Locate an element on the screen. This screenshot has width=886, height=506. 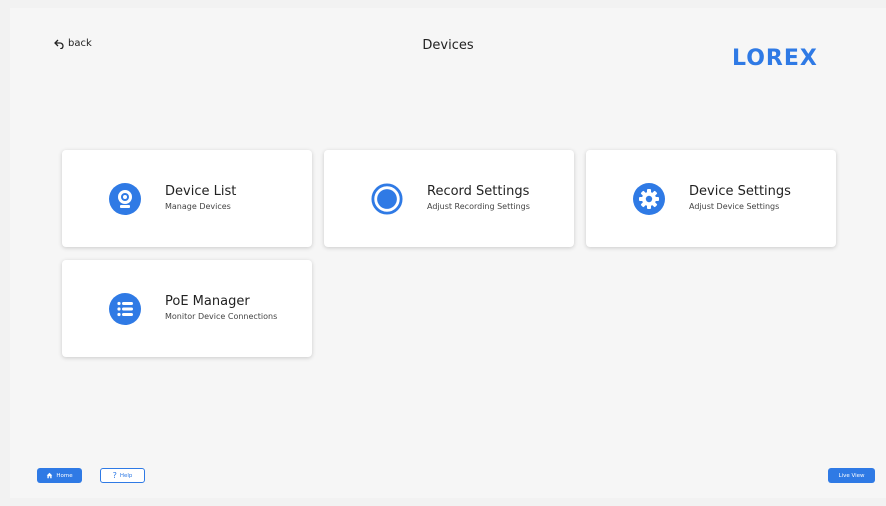
card-subtitle: Manage Devices is located at coordinates (198, 206).